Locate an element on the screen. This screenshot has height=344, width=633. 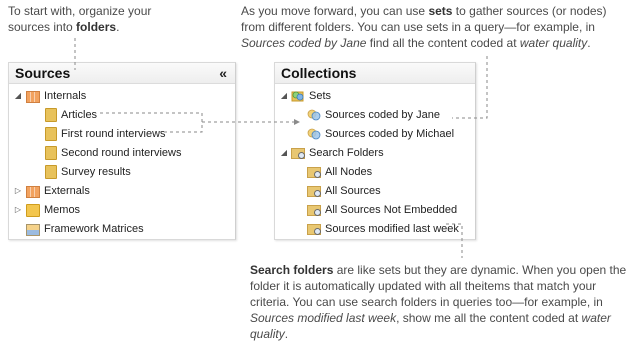
arrowhead-icon is located at coordinates (297, 122).